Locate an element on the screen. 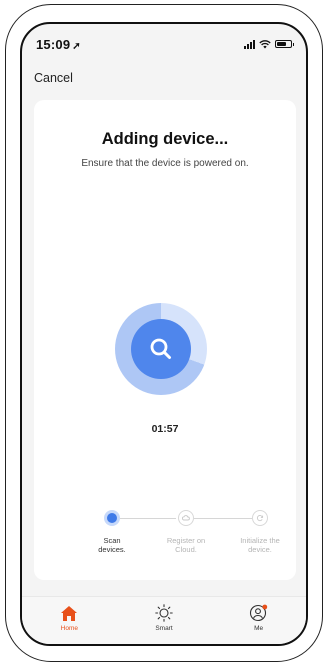 The image size is (330, 668). step-label-line: devices. is located at coordinates (112, 549).